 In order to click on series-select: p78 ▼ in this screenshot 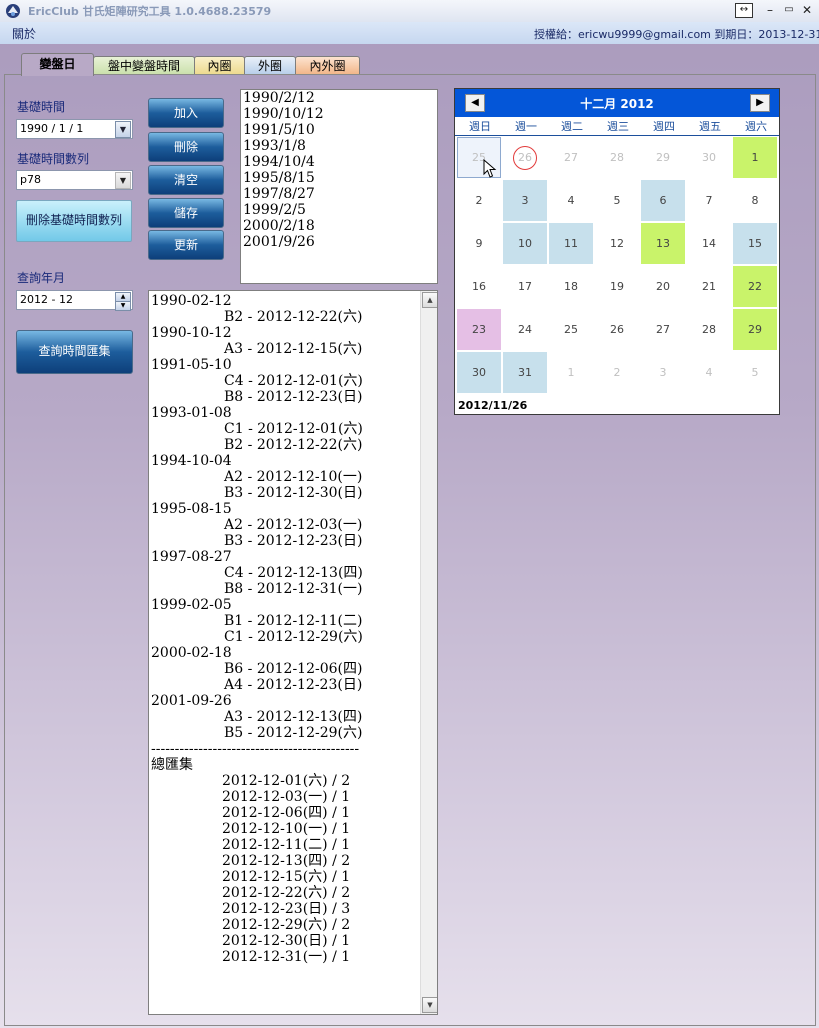, I will do `click(74, 180)`.